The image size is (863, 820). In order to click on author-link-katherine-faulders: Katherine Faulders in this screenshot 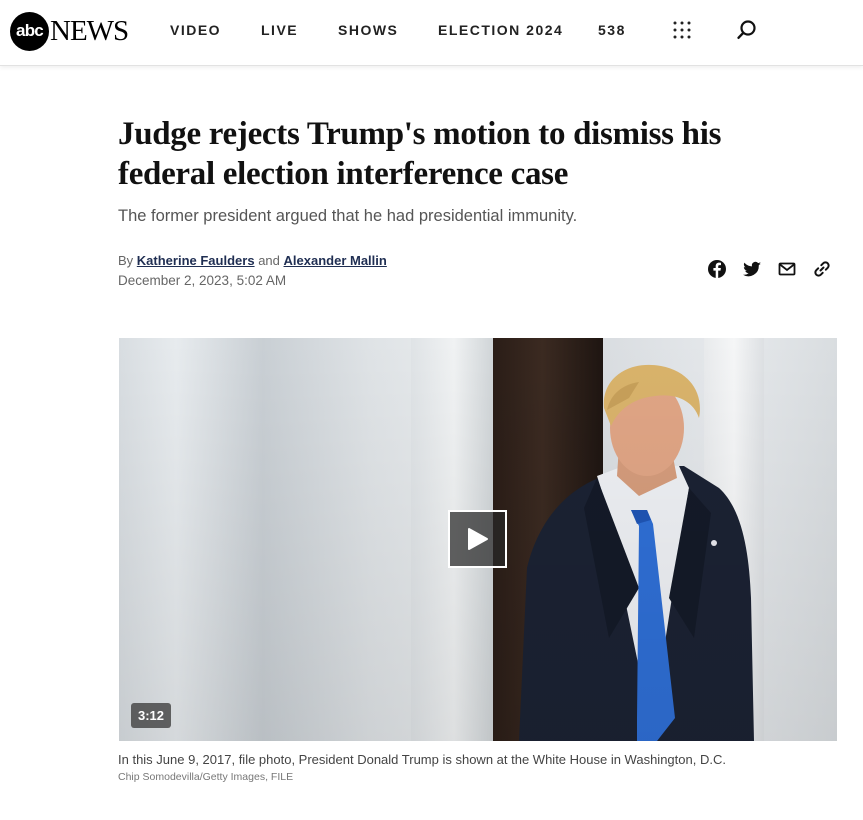, I will do `click(196, 260)`.